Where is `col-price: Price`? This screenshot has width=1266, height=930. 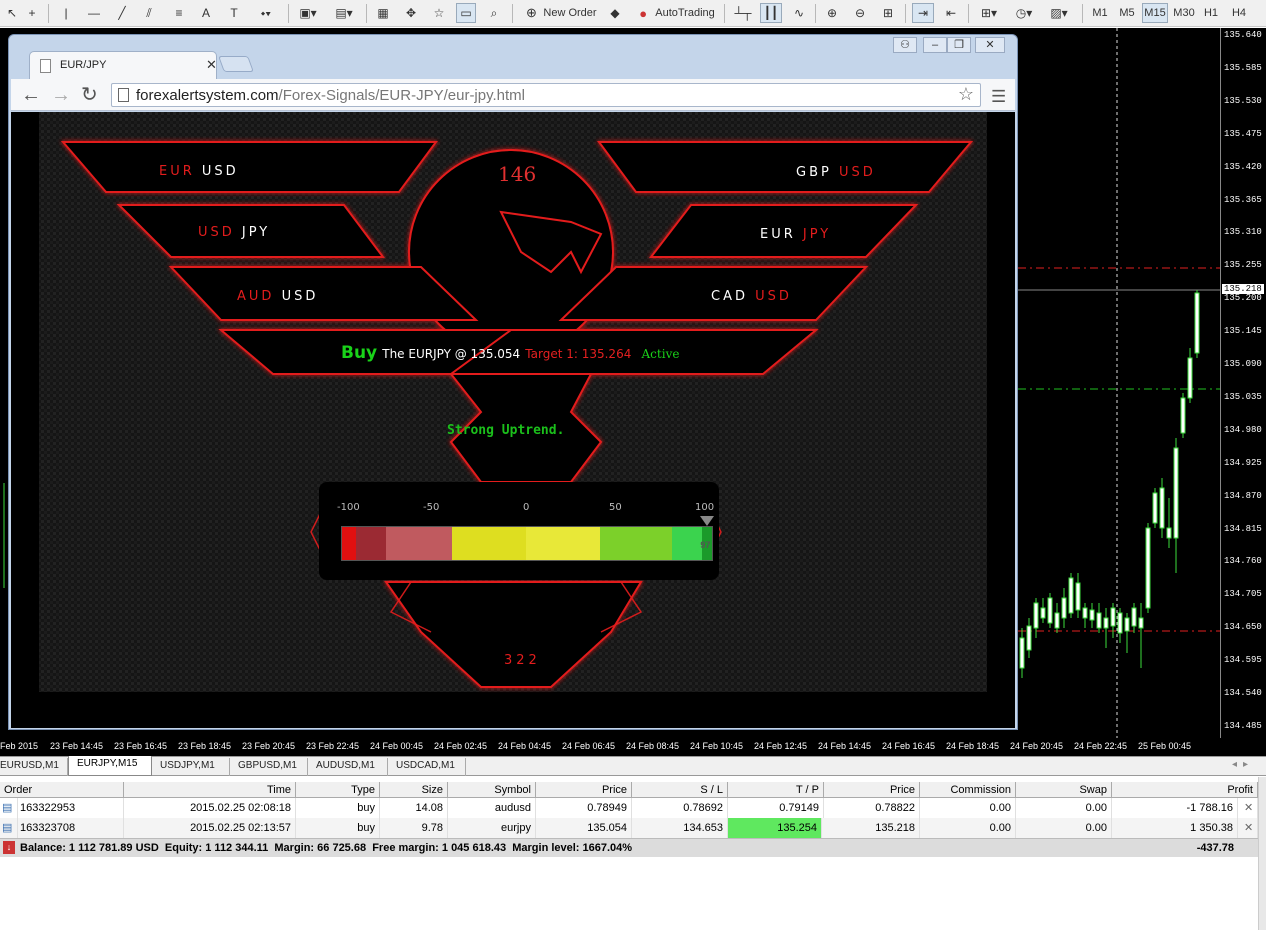
col-price: Price is located at coordinates (584, 790).